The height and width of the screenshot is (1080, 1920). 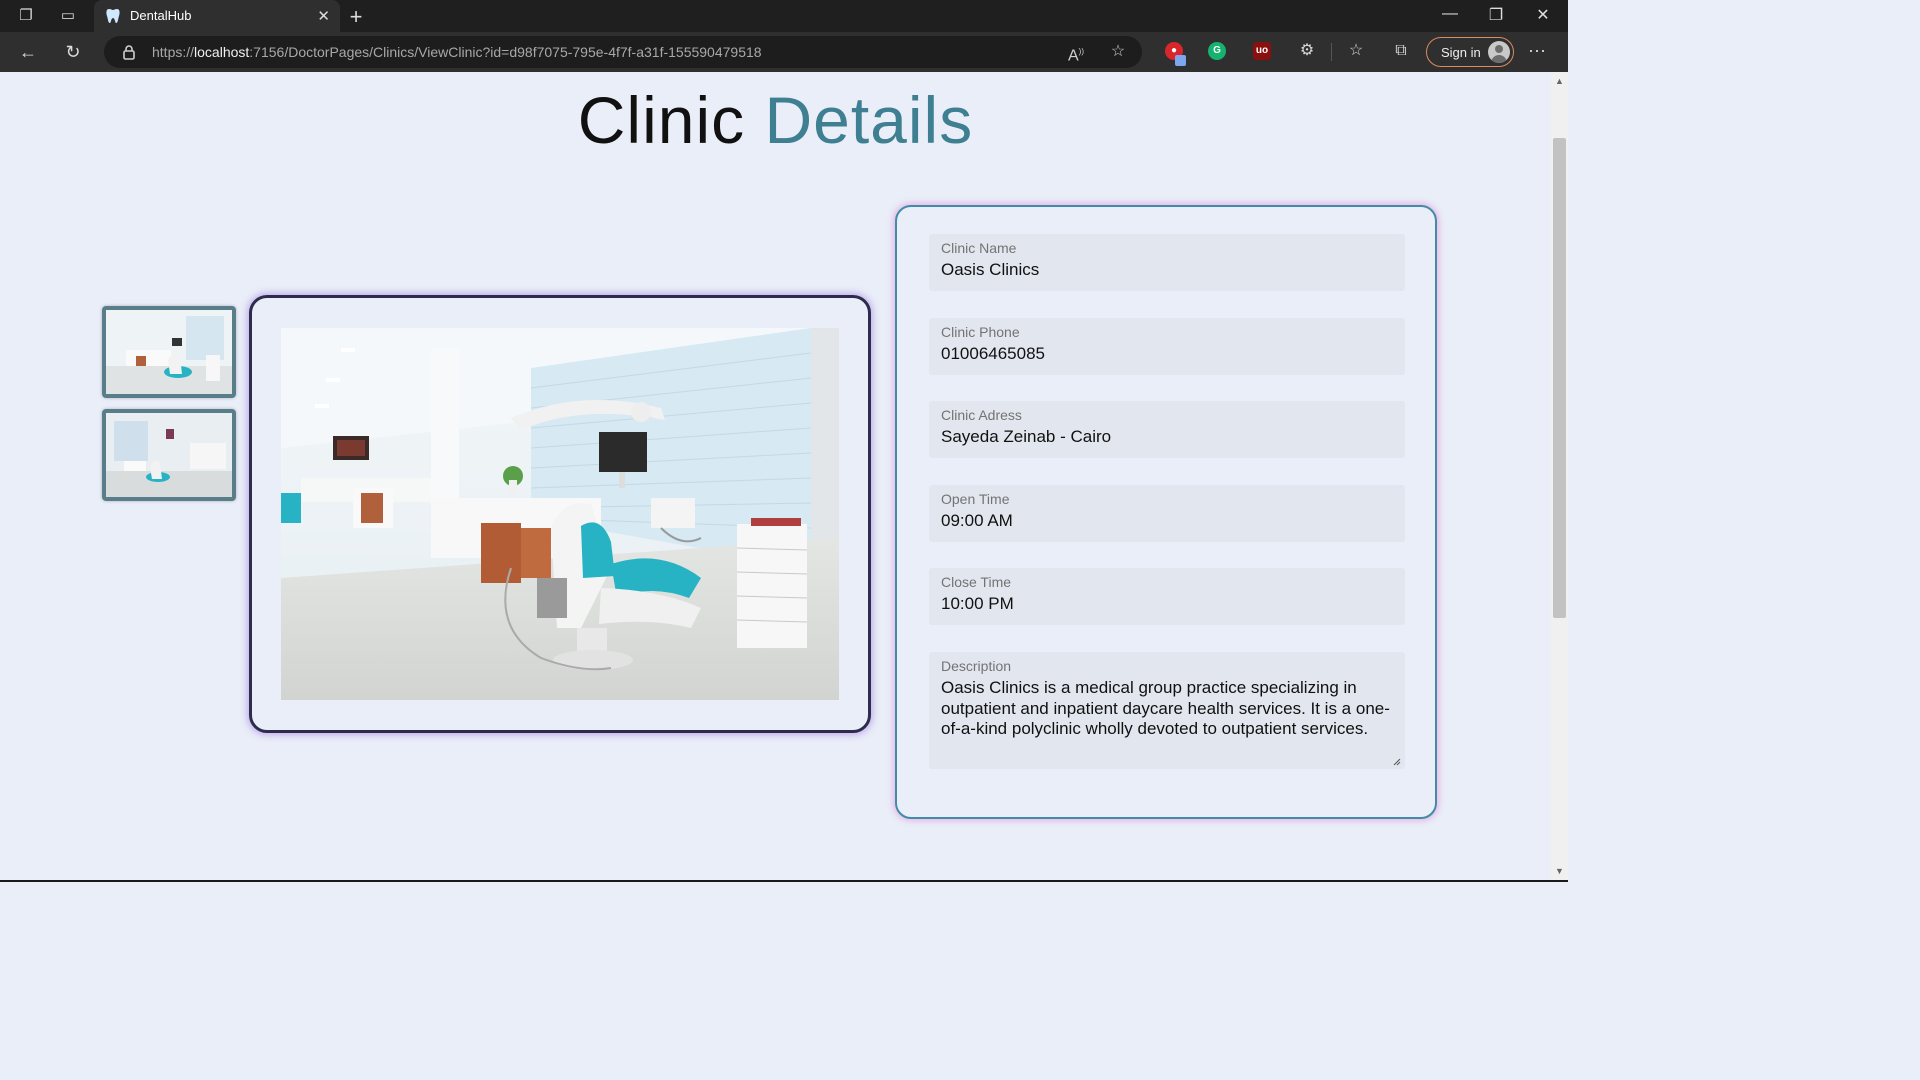 What do you see at coordinates (161, 15) in the screenshot?
I see `tab-title: DentalHub` at bounding box center [161, 15].